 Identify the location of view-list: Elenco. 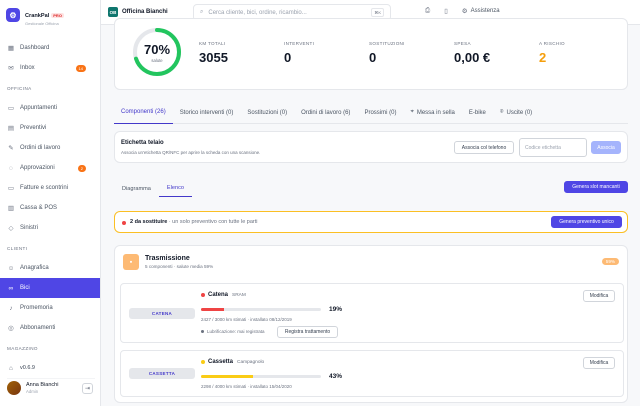
(175, 188).